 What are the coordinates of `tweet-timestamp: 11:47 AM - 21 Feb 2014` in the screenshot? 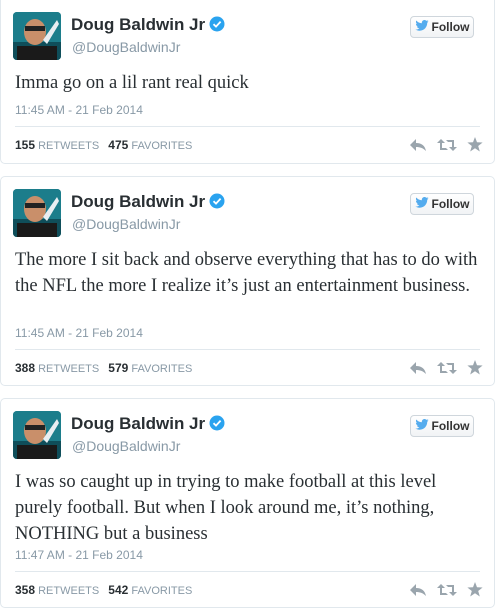 It's located at (79, 555).